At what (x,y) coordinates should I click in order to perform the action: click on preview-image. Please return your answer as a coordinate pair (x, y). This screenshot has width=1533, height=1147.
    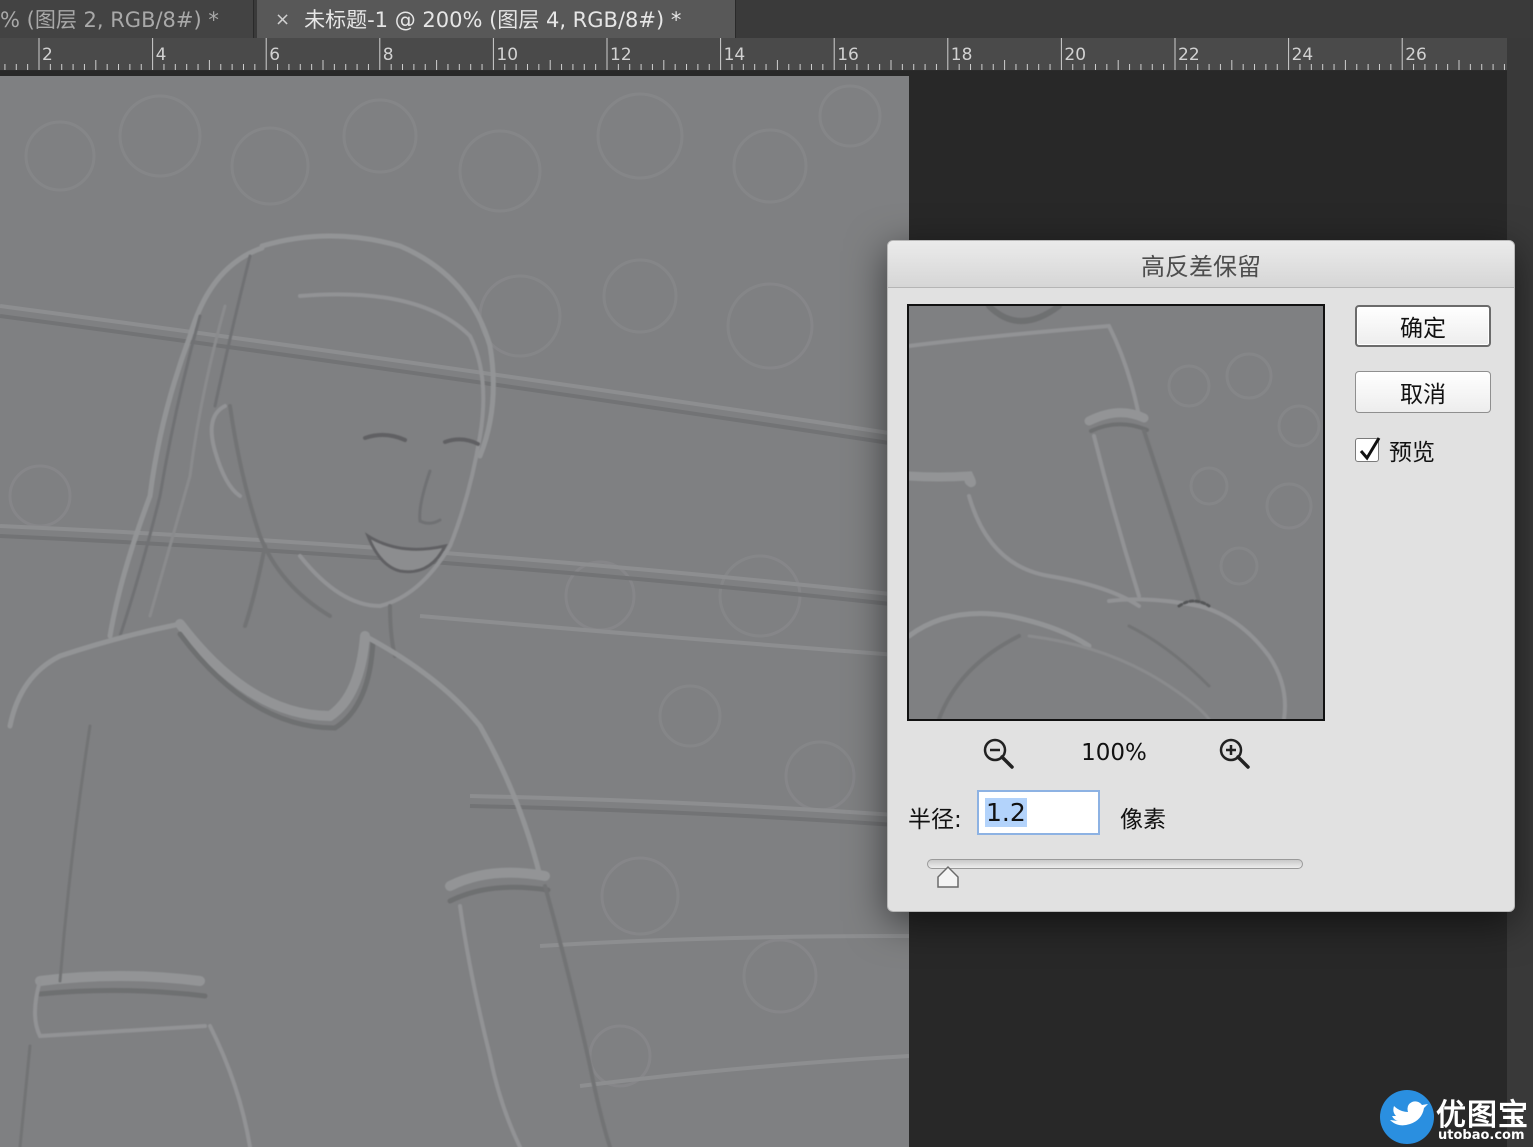
    Looking at the image, I should click on (1116, 512).